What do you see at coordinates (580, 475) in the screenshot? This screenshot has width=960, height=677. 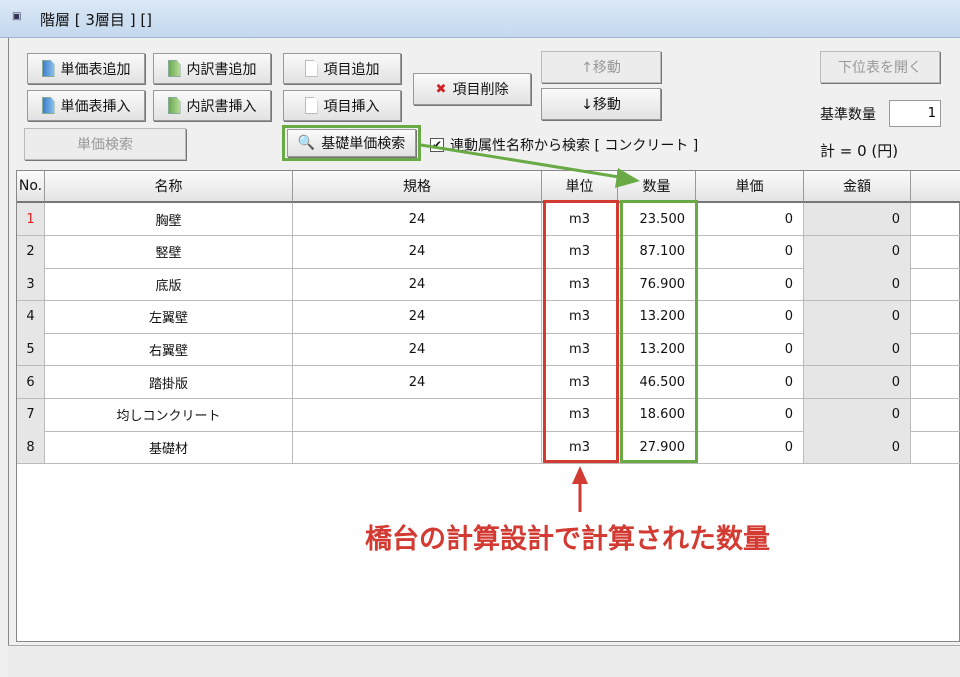 I see `red-arrowhead` at bounding box center [580, 475].